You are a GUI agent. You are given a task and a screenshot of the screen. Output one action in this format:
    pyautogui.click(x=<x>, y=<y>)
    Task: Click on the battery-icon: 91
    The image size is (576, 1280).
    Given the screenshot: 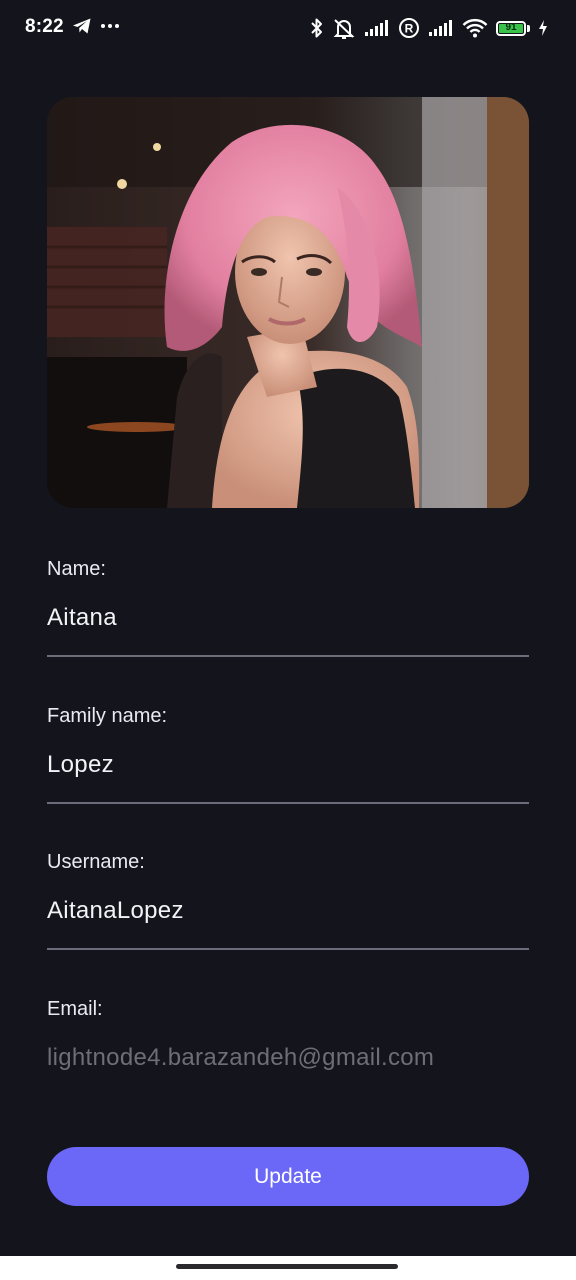 What is the action you would take?
    pyautogui.click(x=513, y=28)
    